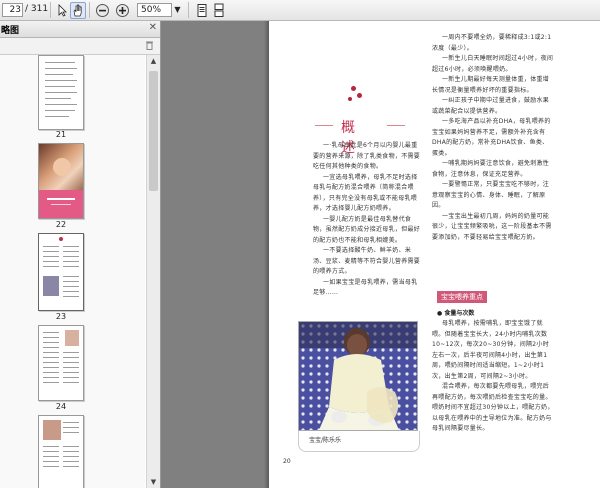 The image size is (600, 488). I want to click on single-page-icon, so click(202, 10).